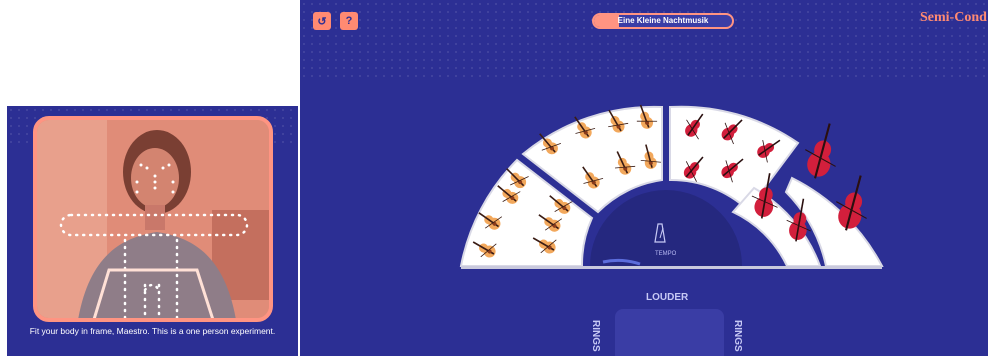 This screenshot has height=356, width=988. What do you see at coordinates (737, 336) in the screenshot?
I see `strings-right-label: RINGS` at bounding box center [737, 336].